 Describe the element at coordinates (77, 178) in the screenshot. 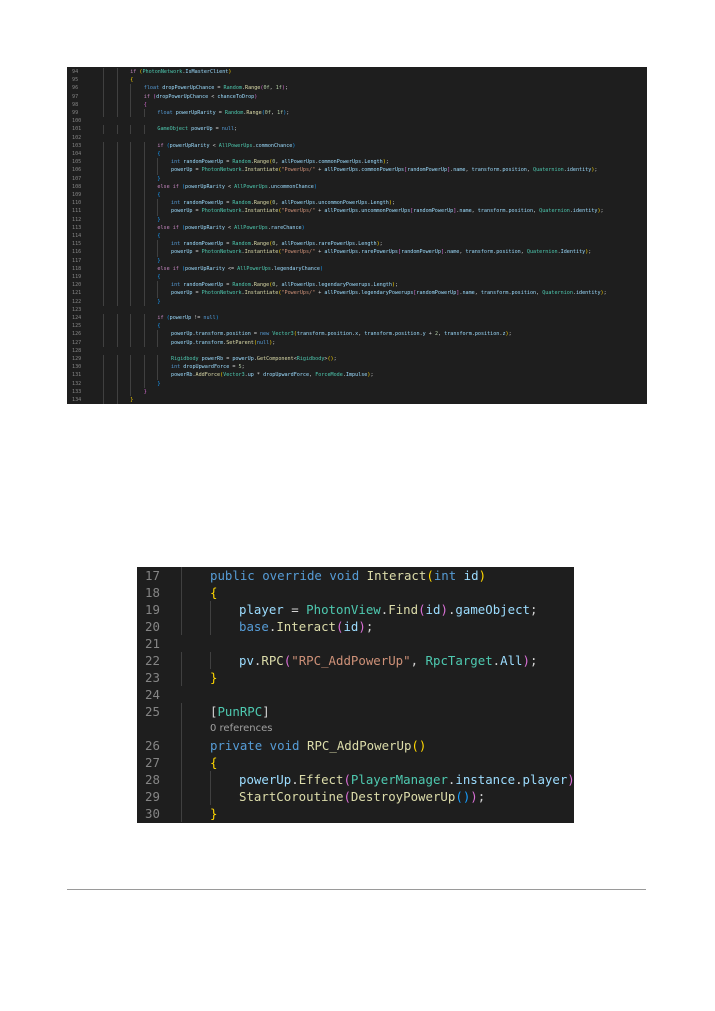

I see `line-number: 107` at that location.